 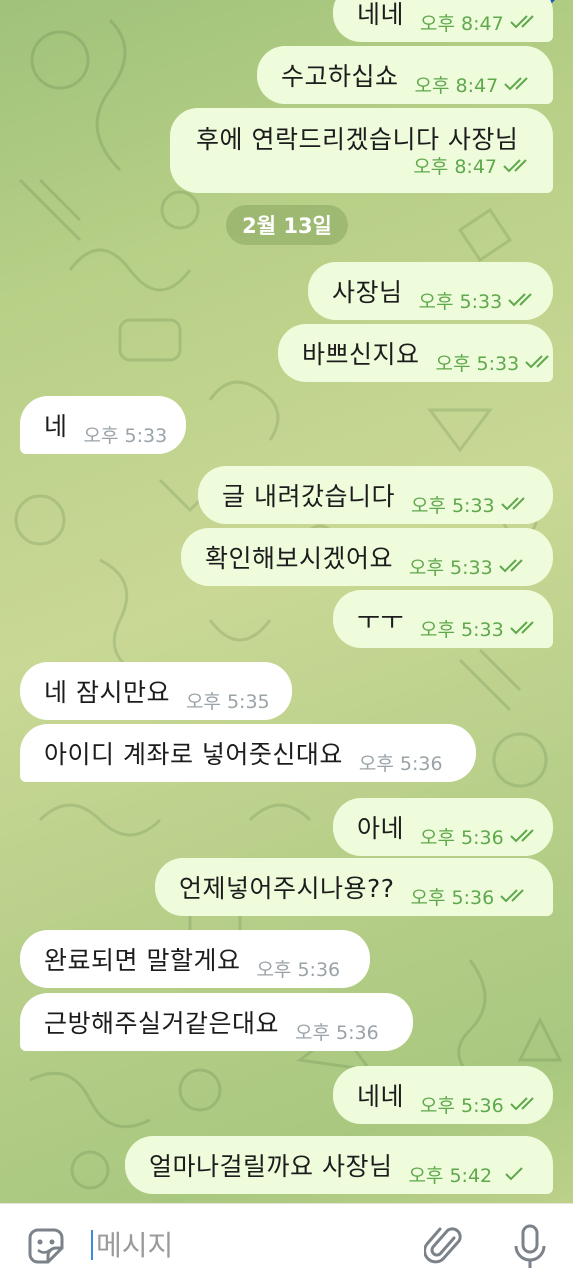 I want to click on message-outgoing: ㅜㅜ 오후 5:33, so click(x=443, y=619).